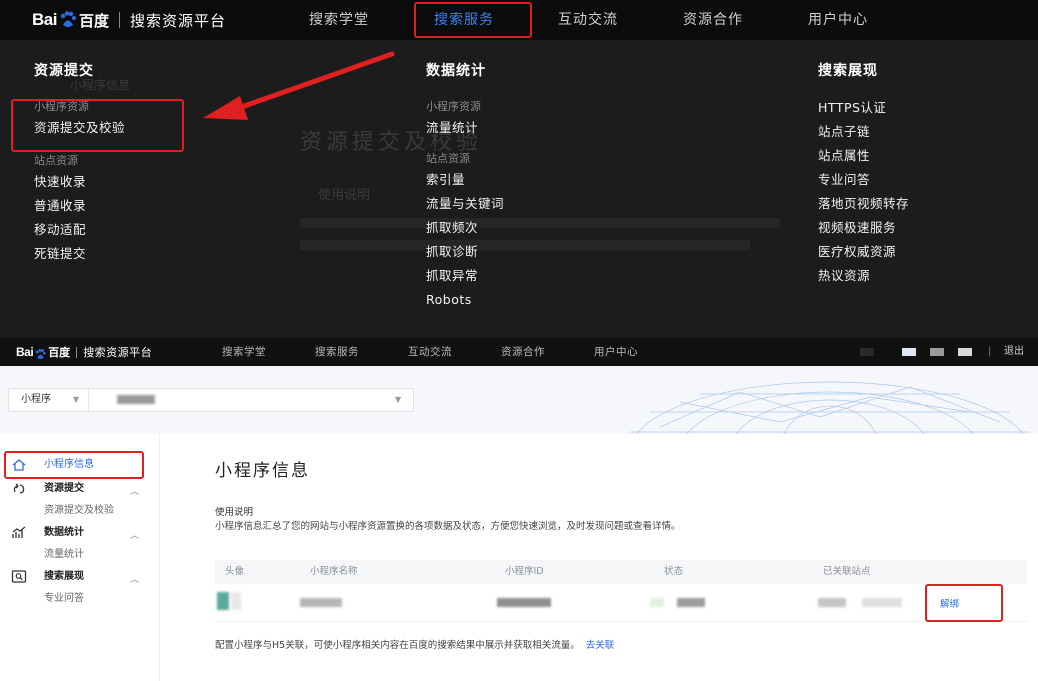 The height and width of the screenshot is (681, 1038). Describe the element at coordinates (118, 352) in the screenshot. I see `platform-name: 搜索资源平台` at that location.